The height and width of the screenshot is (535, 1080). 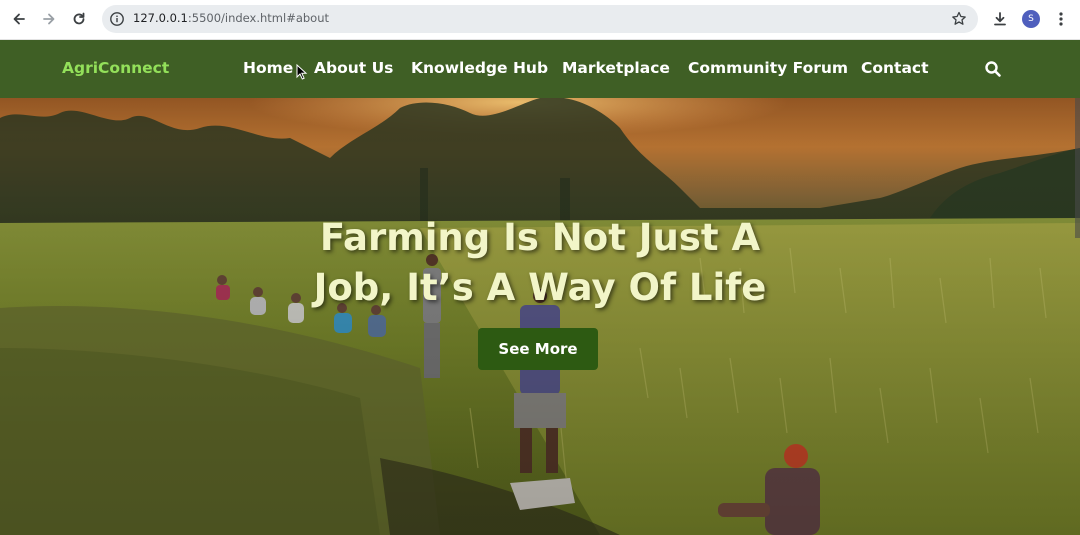 I want to click on url-text: 127.0.0.1:5500/index.html#about, so click(x=231, y=18).